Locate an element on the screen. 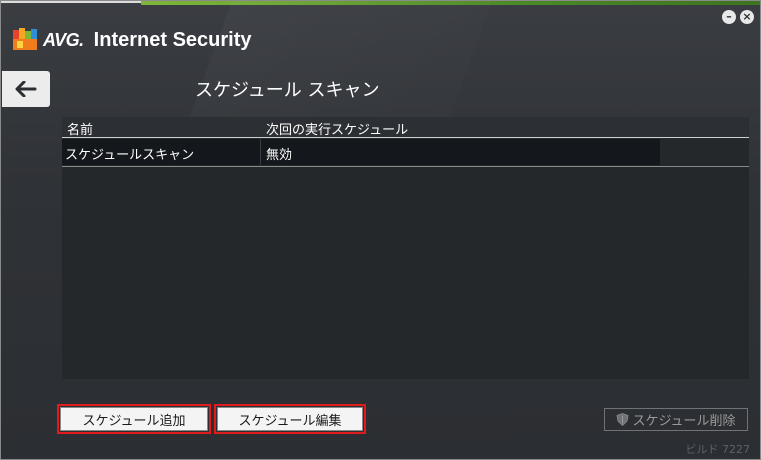 The image size is (761, 460). app-logo: AVG. Internet Security is located at coordinates (132, 40).